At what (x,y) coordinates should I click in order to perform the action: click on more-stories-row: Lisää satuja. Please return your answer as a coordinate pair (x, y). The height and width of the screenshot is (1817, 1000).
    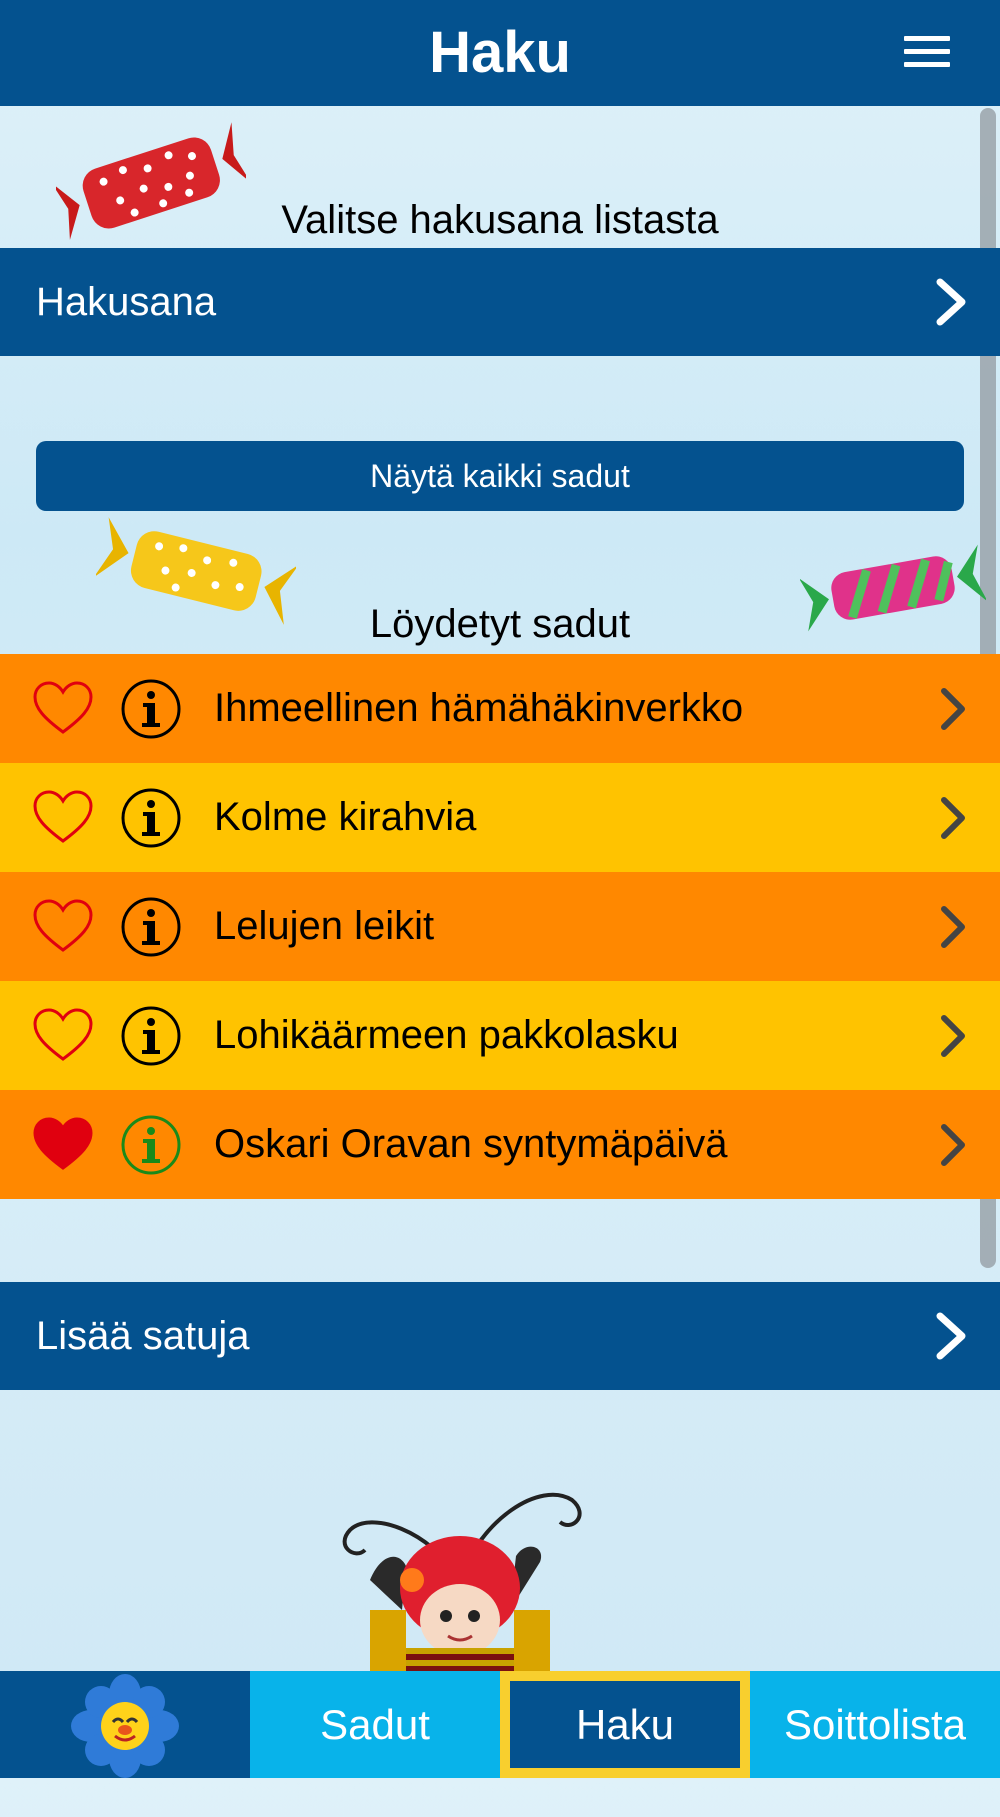
    Looking at the image, I should click on (500, 1336).